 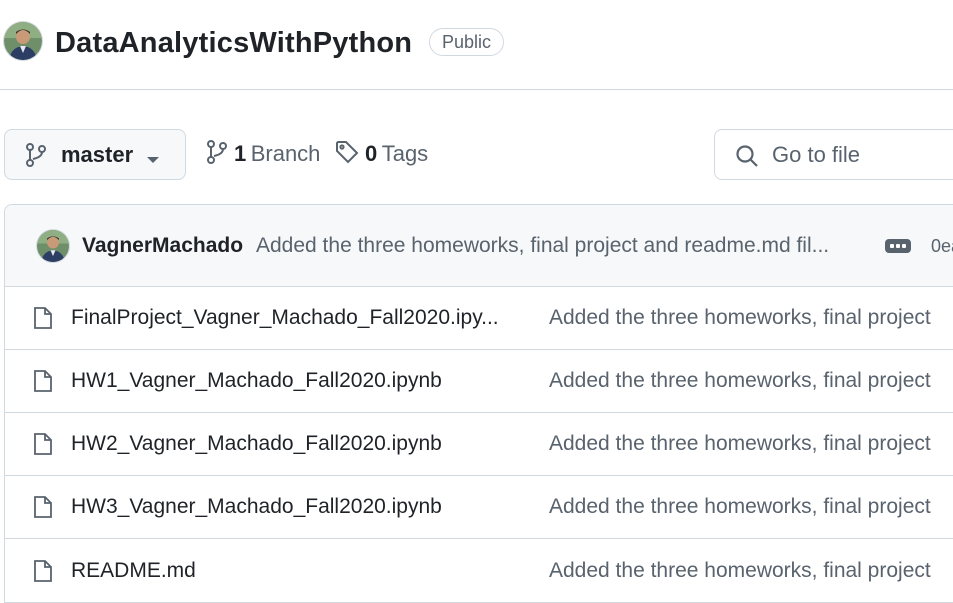 What do you see at coordinates (153, 160) in the screenshot?
I see `caret-down-icon` at bounding box center [153, 160].